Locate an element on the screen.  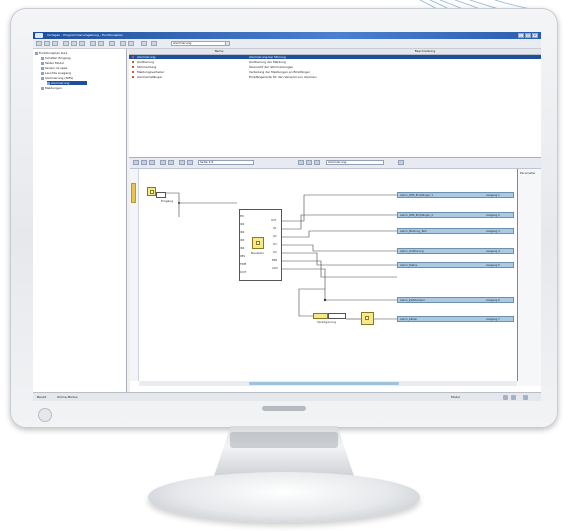
new-icon is located at coordinates (39, 43).